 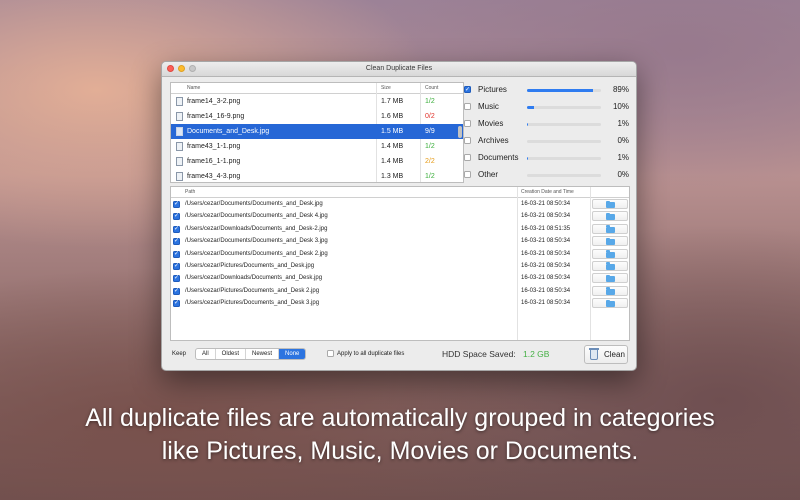 I want to click on category-progress-fill, so click(x=531, y=107).